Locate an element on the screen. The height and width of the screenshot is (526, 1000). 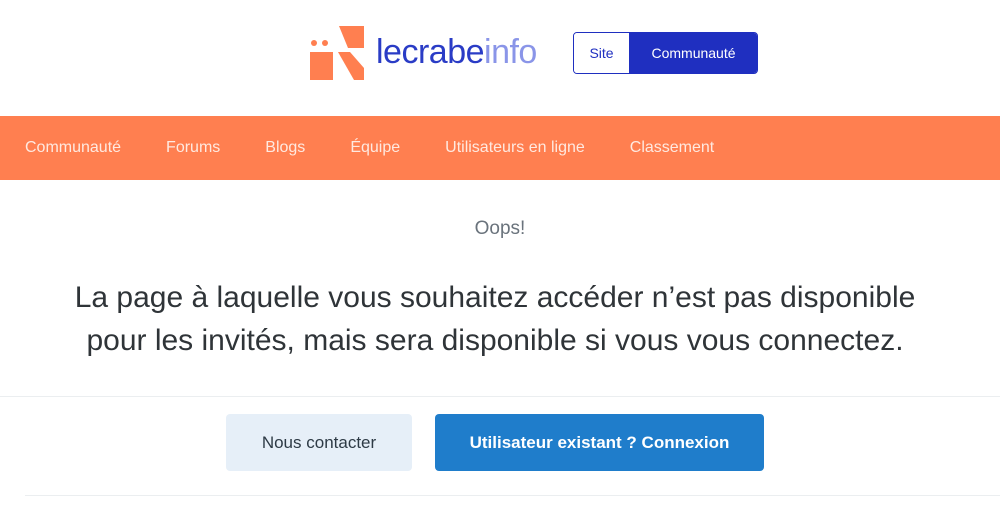
site-switch-button: Site is located at coordinates (602, 53).